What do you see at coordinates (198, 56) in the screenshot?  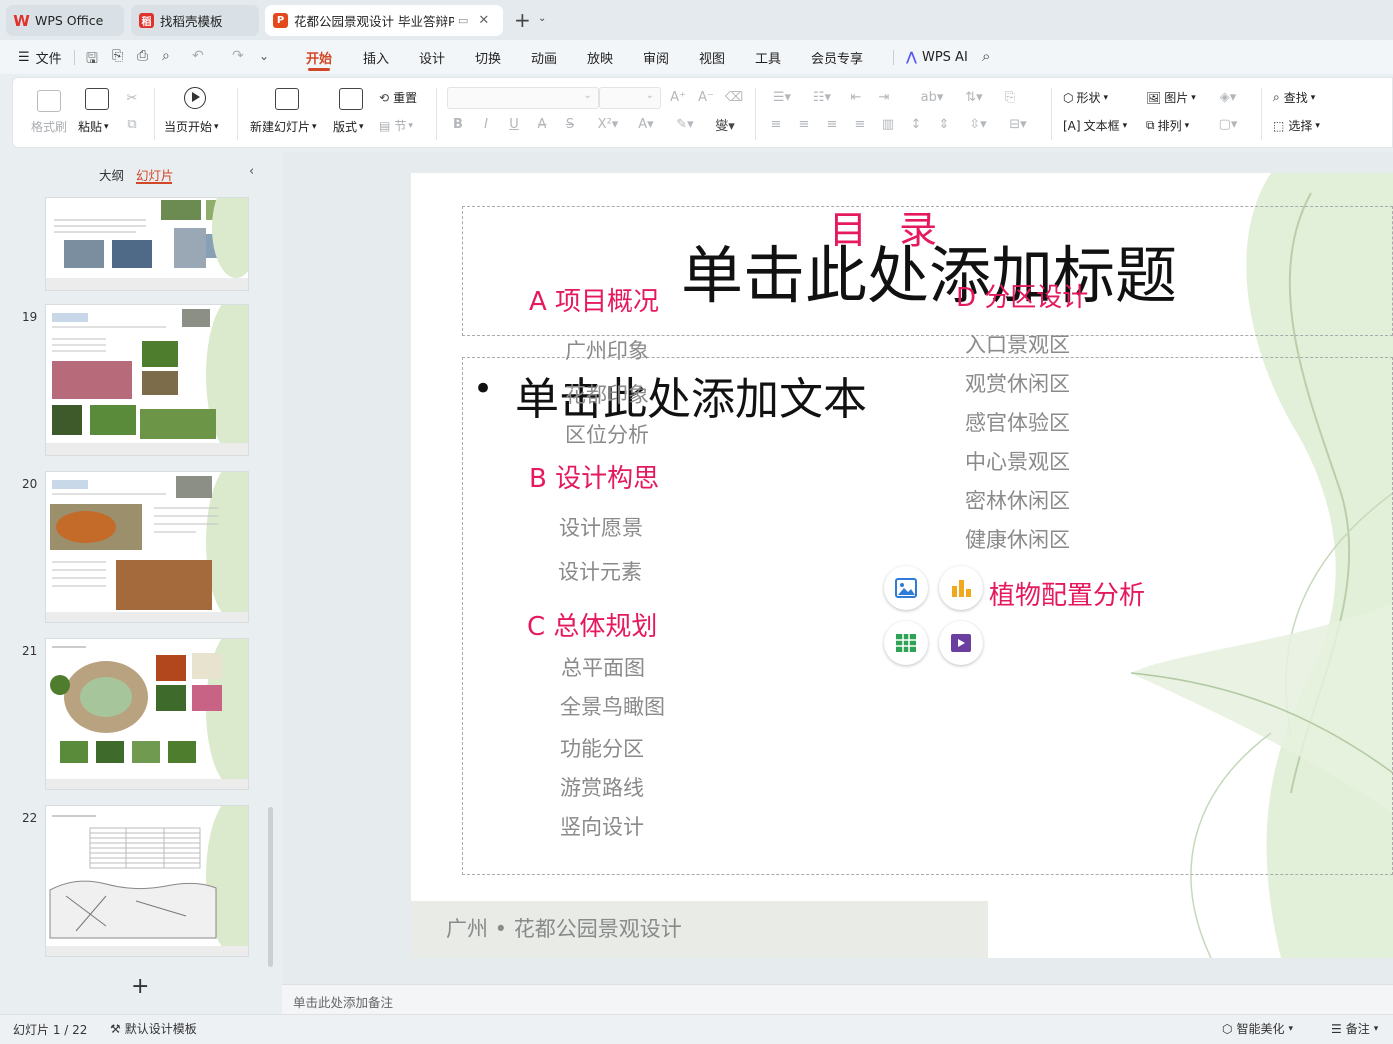 I see `undo-icon: ↶` at bounding box center [198, 56].